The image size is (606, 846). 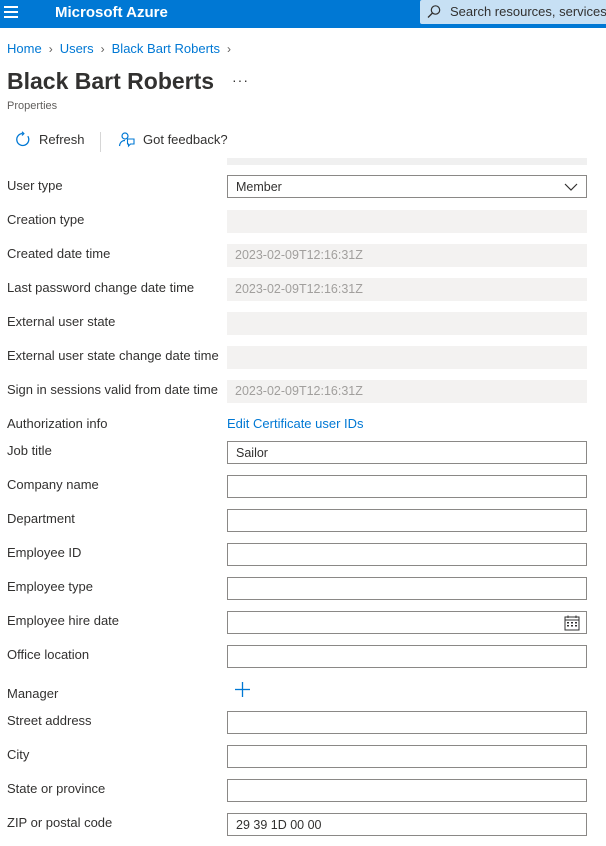 What do you see at coordinates (60, 822) in the screenshot?
I see `zip-or-postal-code-label: ZIP or postal code` at bounding box center [60, 822].